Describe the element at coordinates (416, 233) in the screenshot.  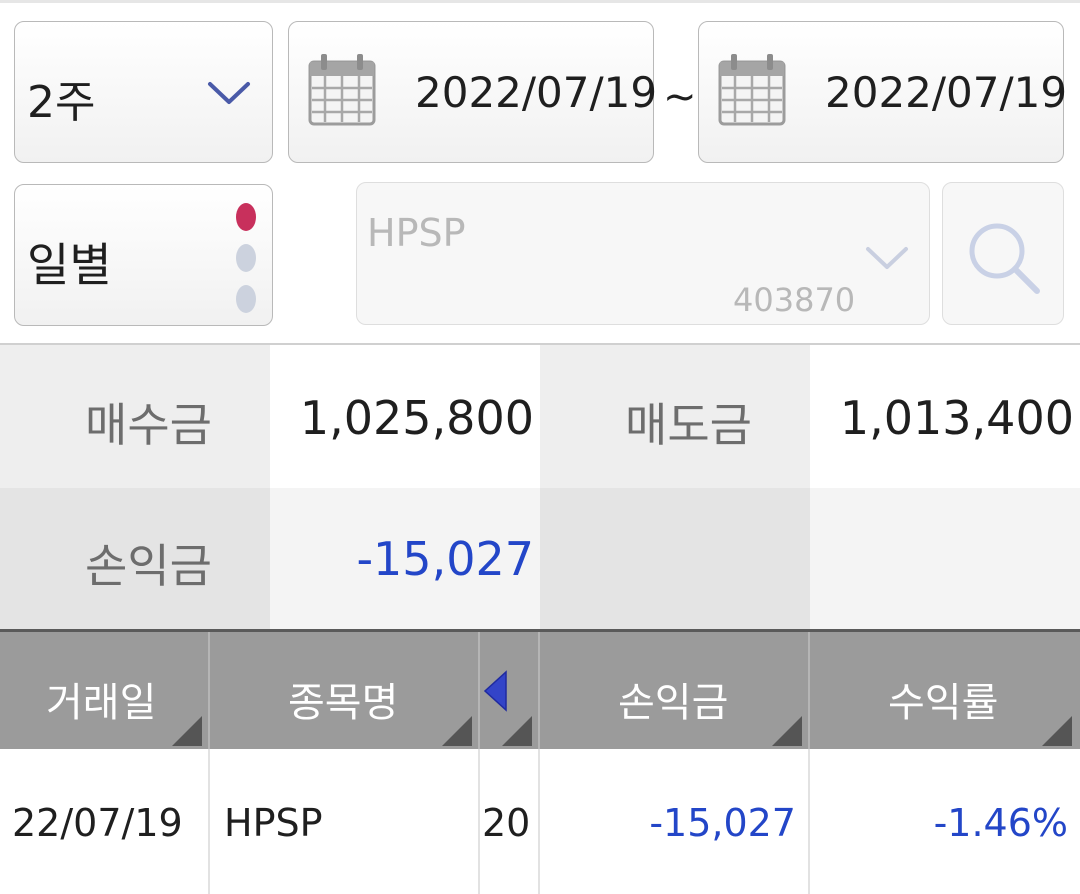
I see `stock-name: HPSP` at that location.